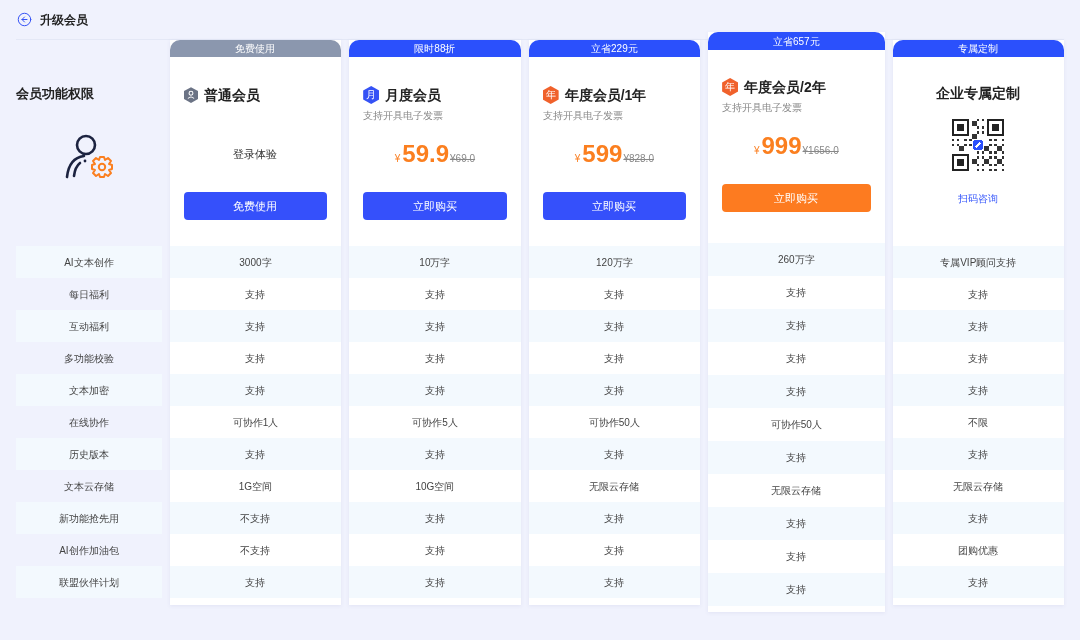 This screenshot has height=640, width=1080. What do you see at coordinates (614, 48) in the screenshot?
I see `plan-ribbon: 立省229元` at bounding box center [614, 48].